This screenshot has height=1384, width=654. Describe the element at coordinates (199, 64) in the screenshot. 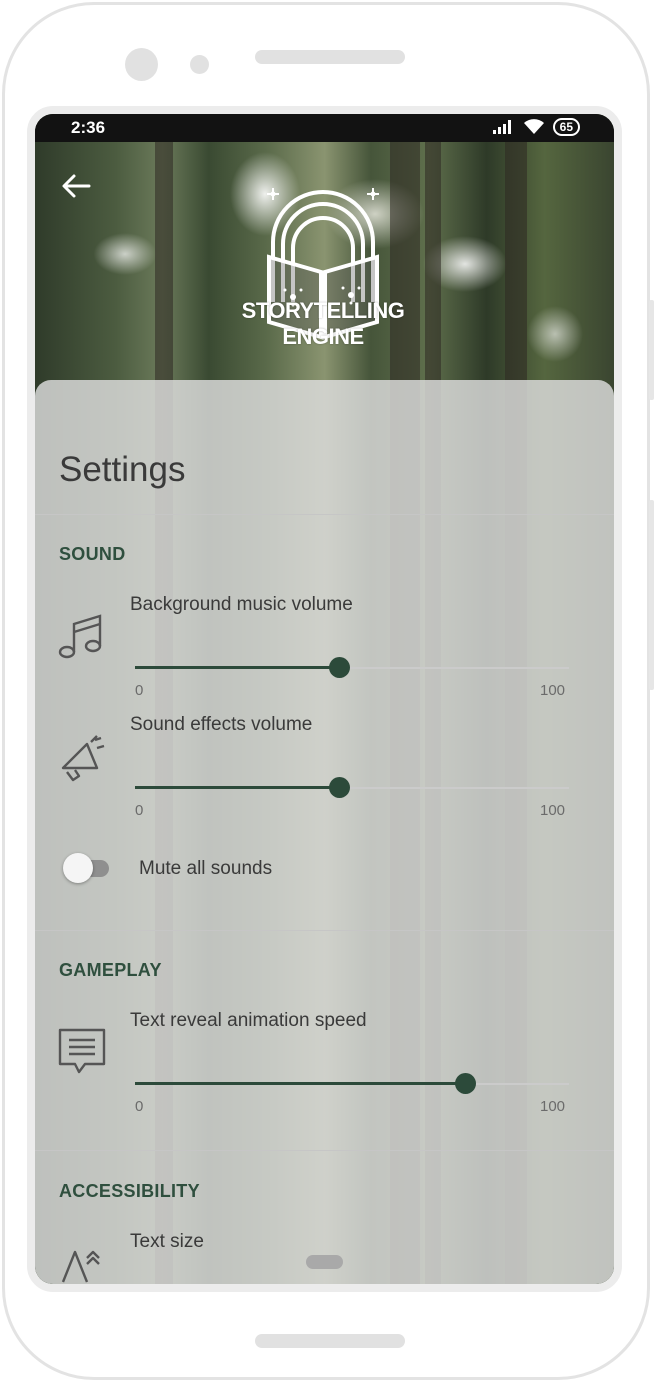

I see `sensor` at that location.